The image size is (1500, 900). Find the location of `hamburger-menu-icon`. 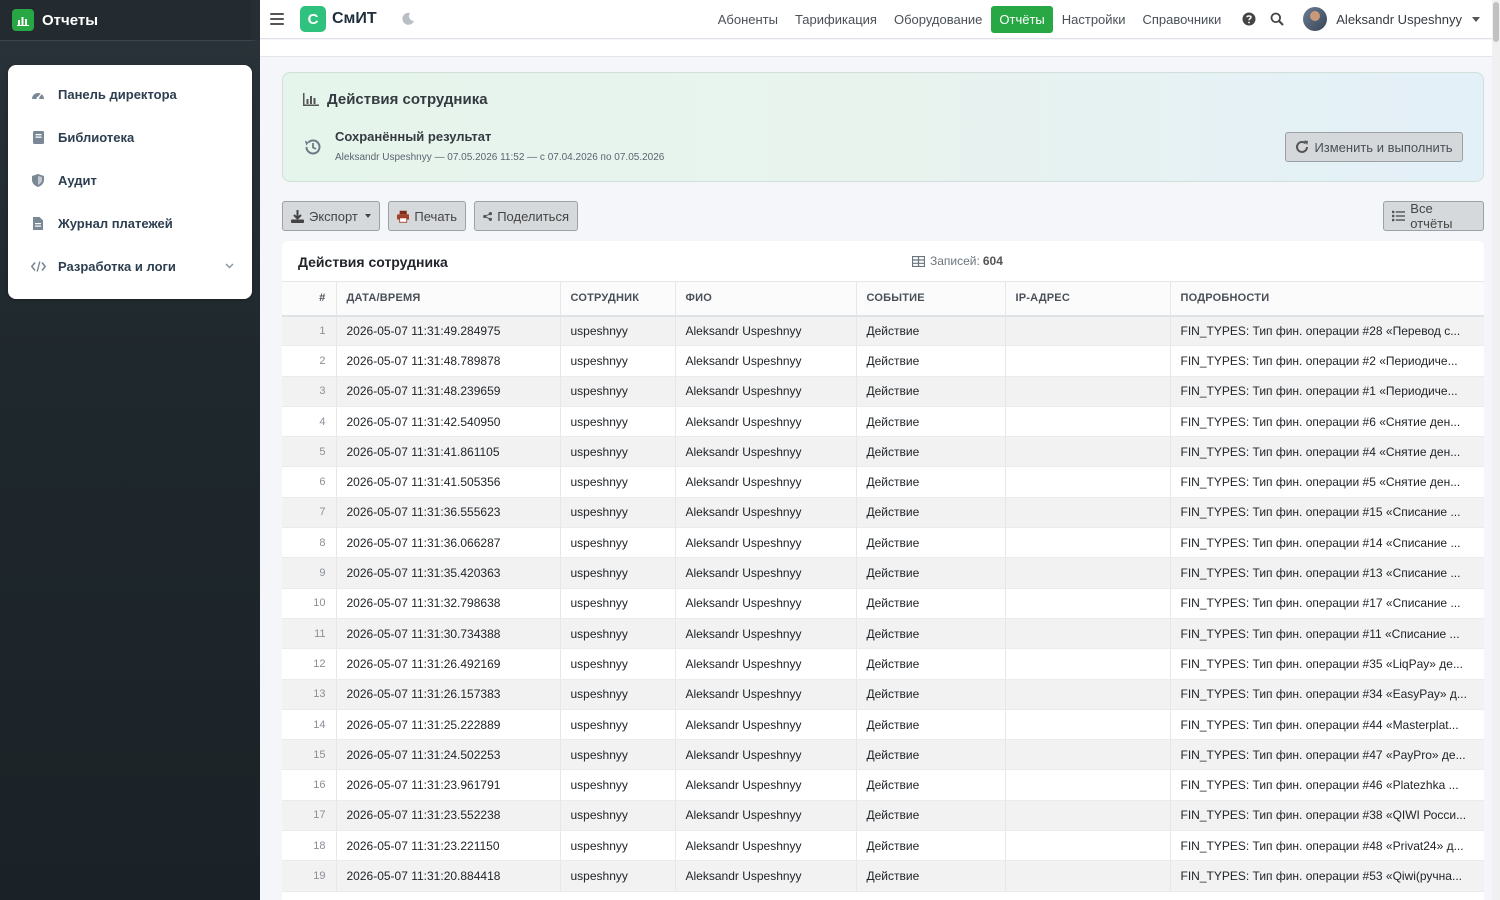

hamburger-menu-icon is located at coordinates (277, 19).